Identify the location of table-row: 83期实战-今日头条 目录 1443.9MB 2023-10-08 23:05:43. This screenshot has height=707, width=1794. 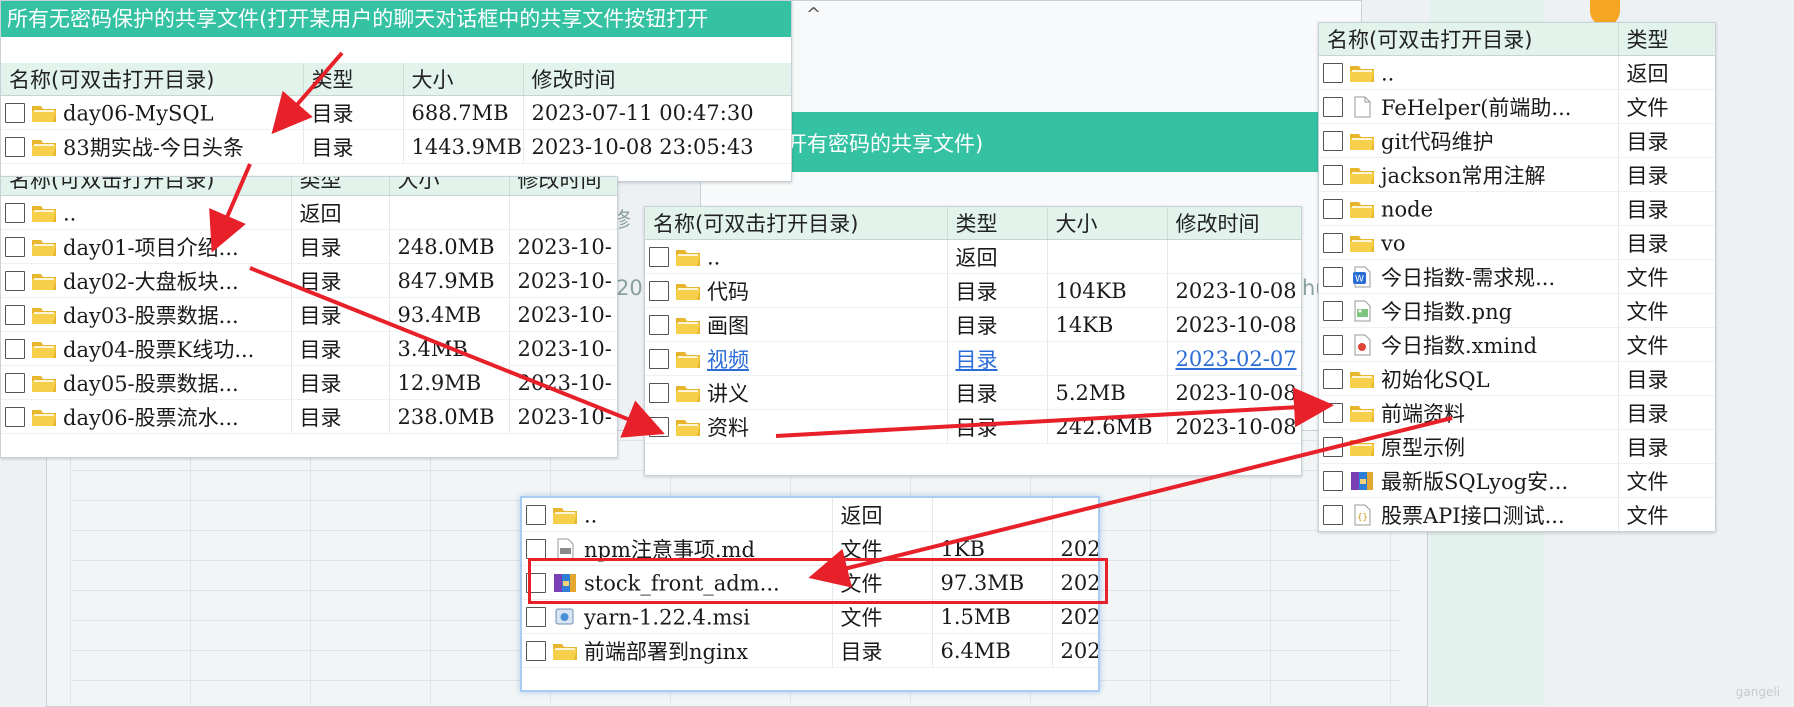
(396, 146).